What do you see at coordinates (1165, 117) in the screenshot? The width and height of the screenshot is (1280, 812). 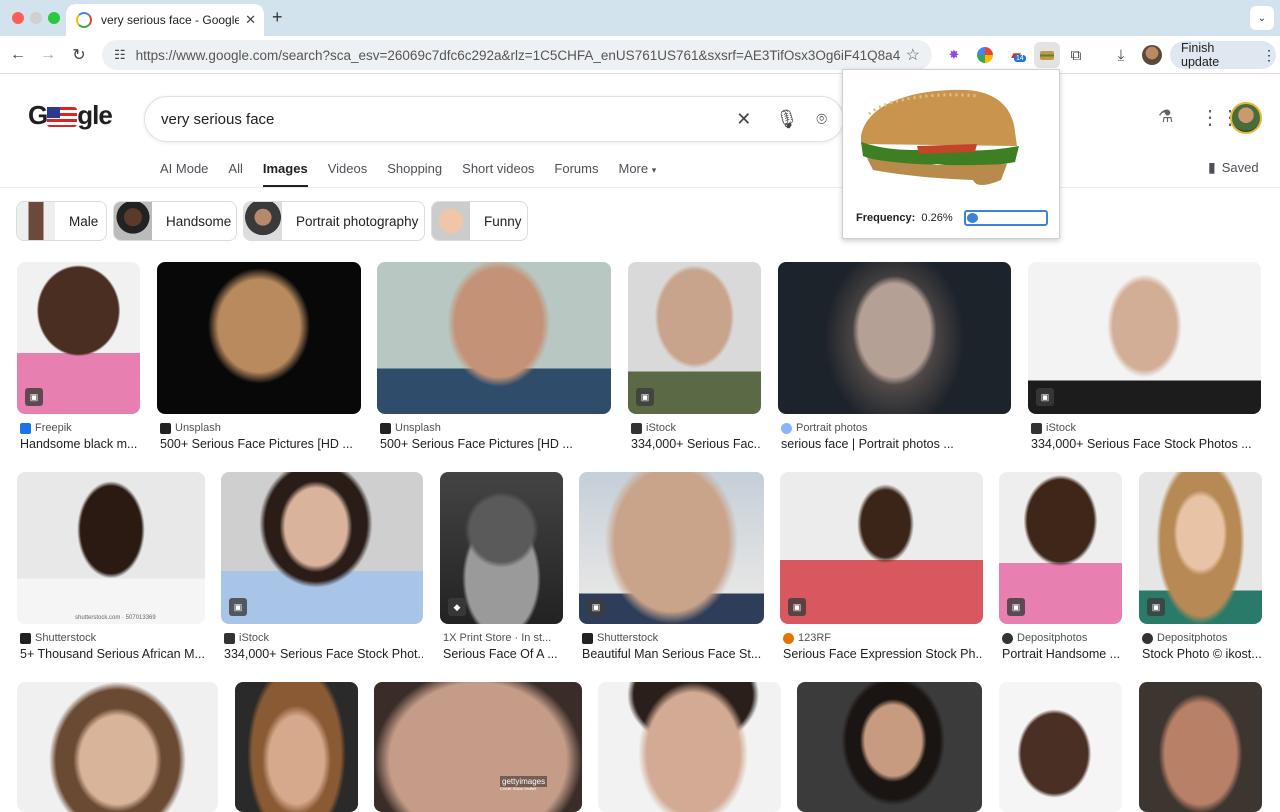 I see `labs-flask-icon: ⚗` at bounding box center [1165, 117].